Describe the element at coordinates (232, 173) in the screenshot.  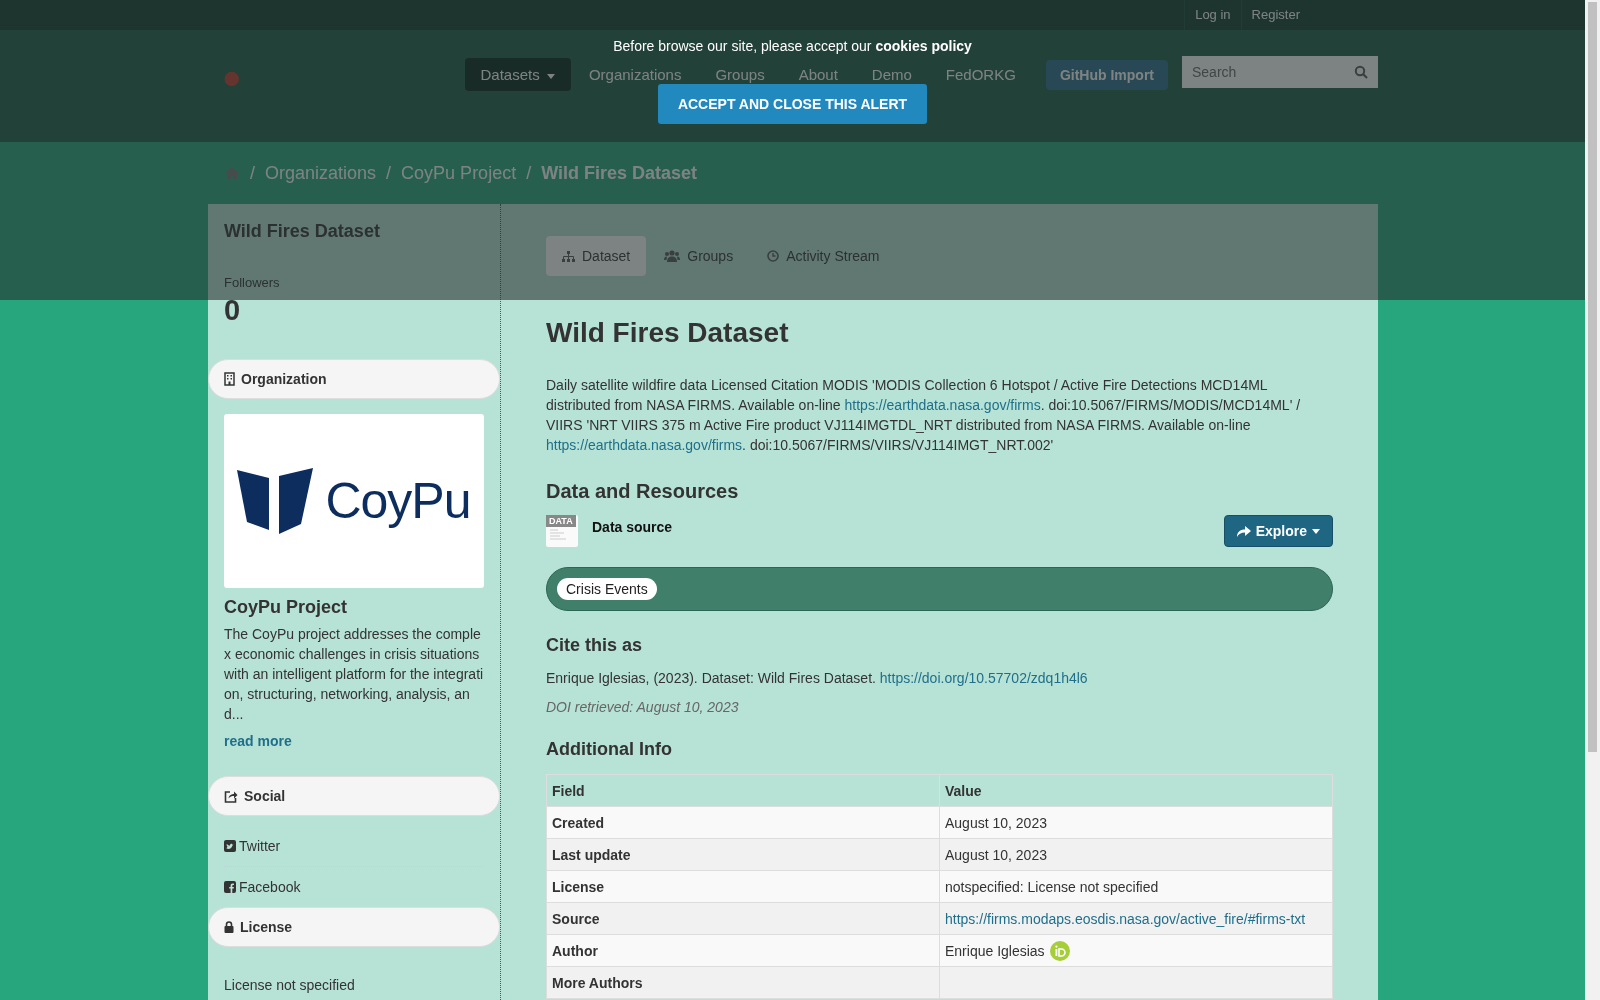
I see `home-icon` at that location.